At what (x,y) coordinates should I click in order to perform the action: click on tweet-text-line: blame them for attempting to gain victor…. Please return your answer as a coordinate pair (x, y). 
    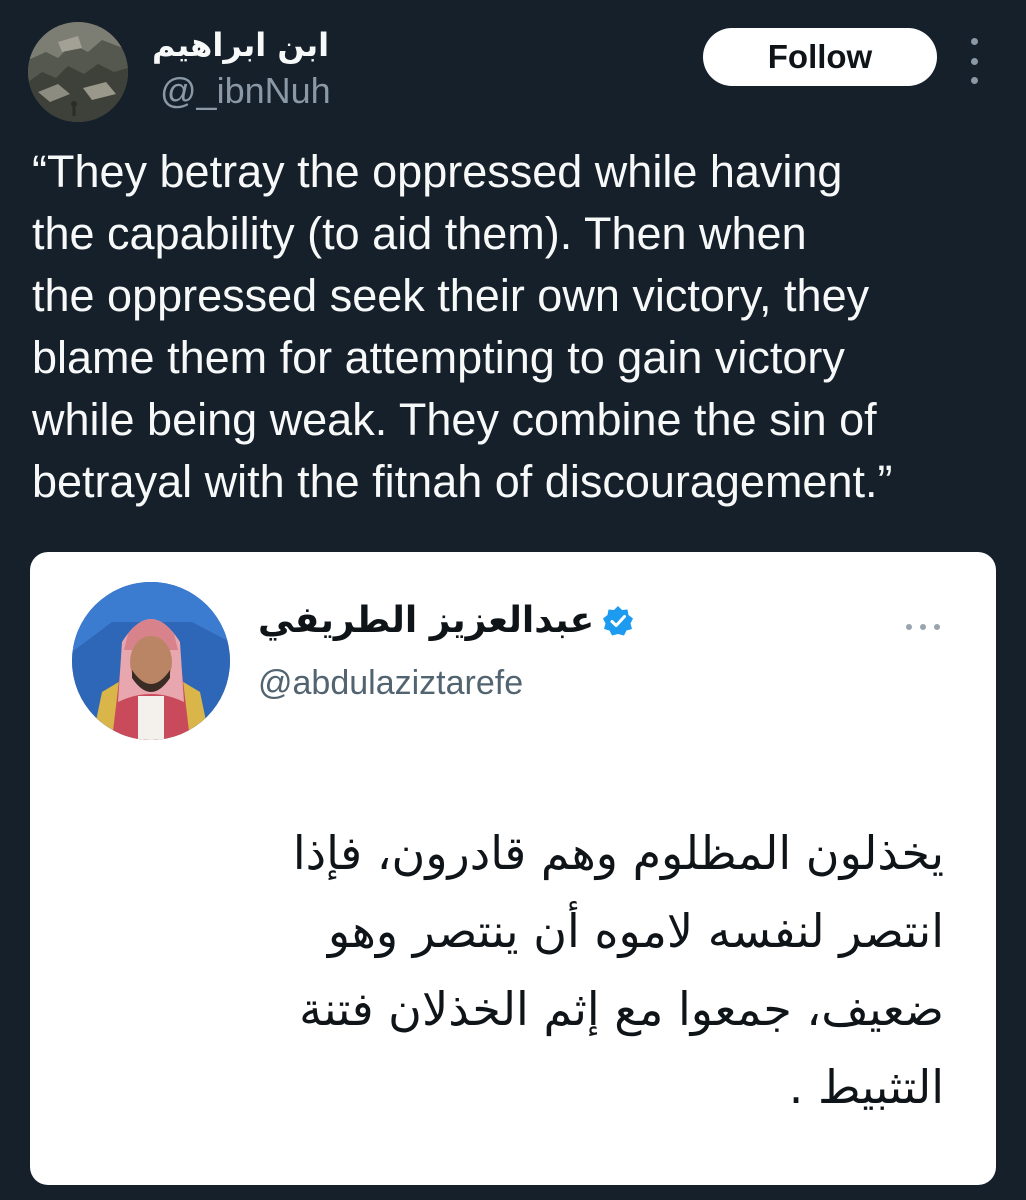
    Looking at the image, I should click on (438, 357).